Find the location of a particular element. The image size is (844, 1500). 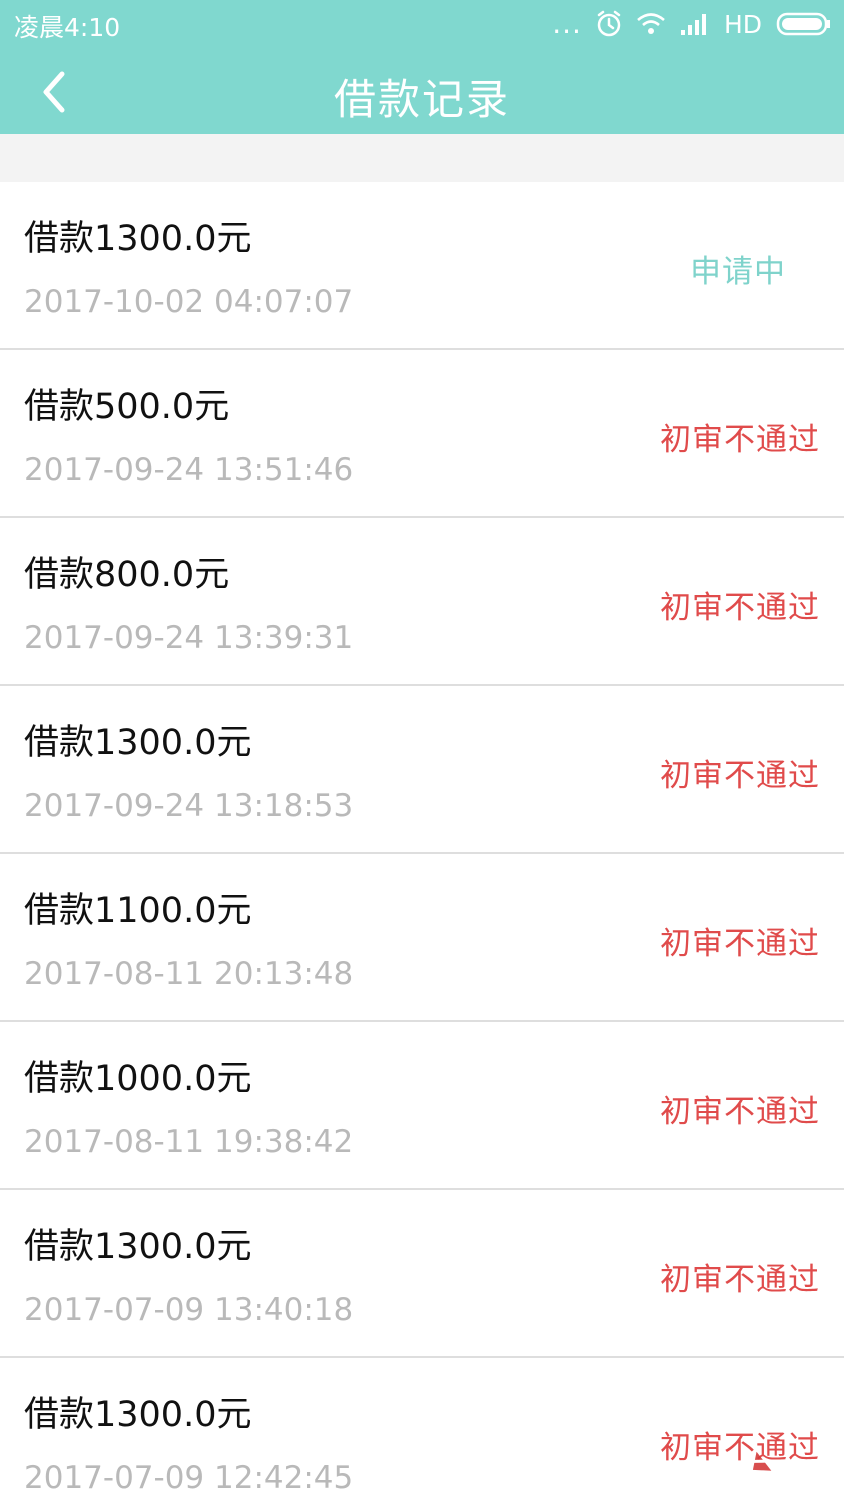

loan-date: 2017-07-09 12:42:45 is located at coordinates (189, 1478).